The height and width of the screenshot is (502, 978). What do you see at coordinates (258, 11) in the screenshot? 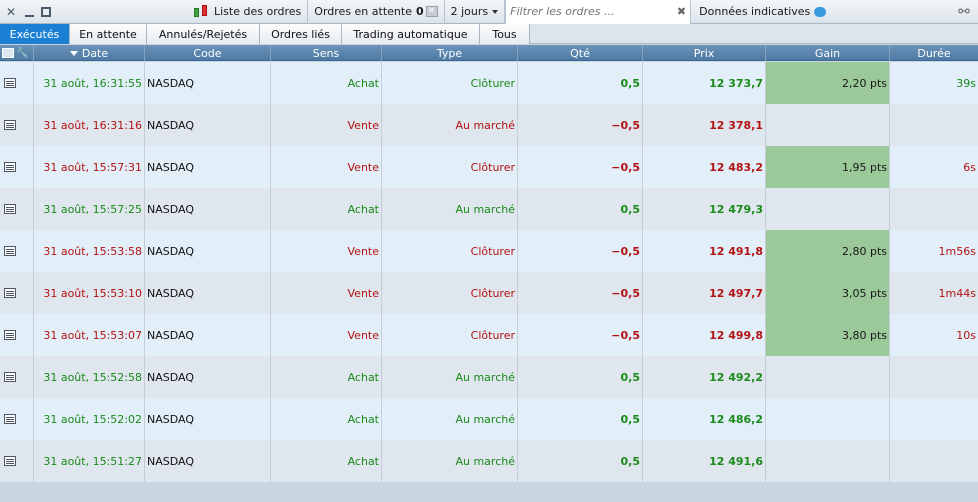
I see `orders-list-label: Liste des ordres` at bounding box center [258, 11].